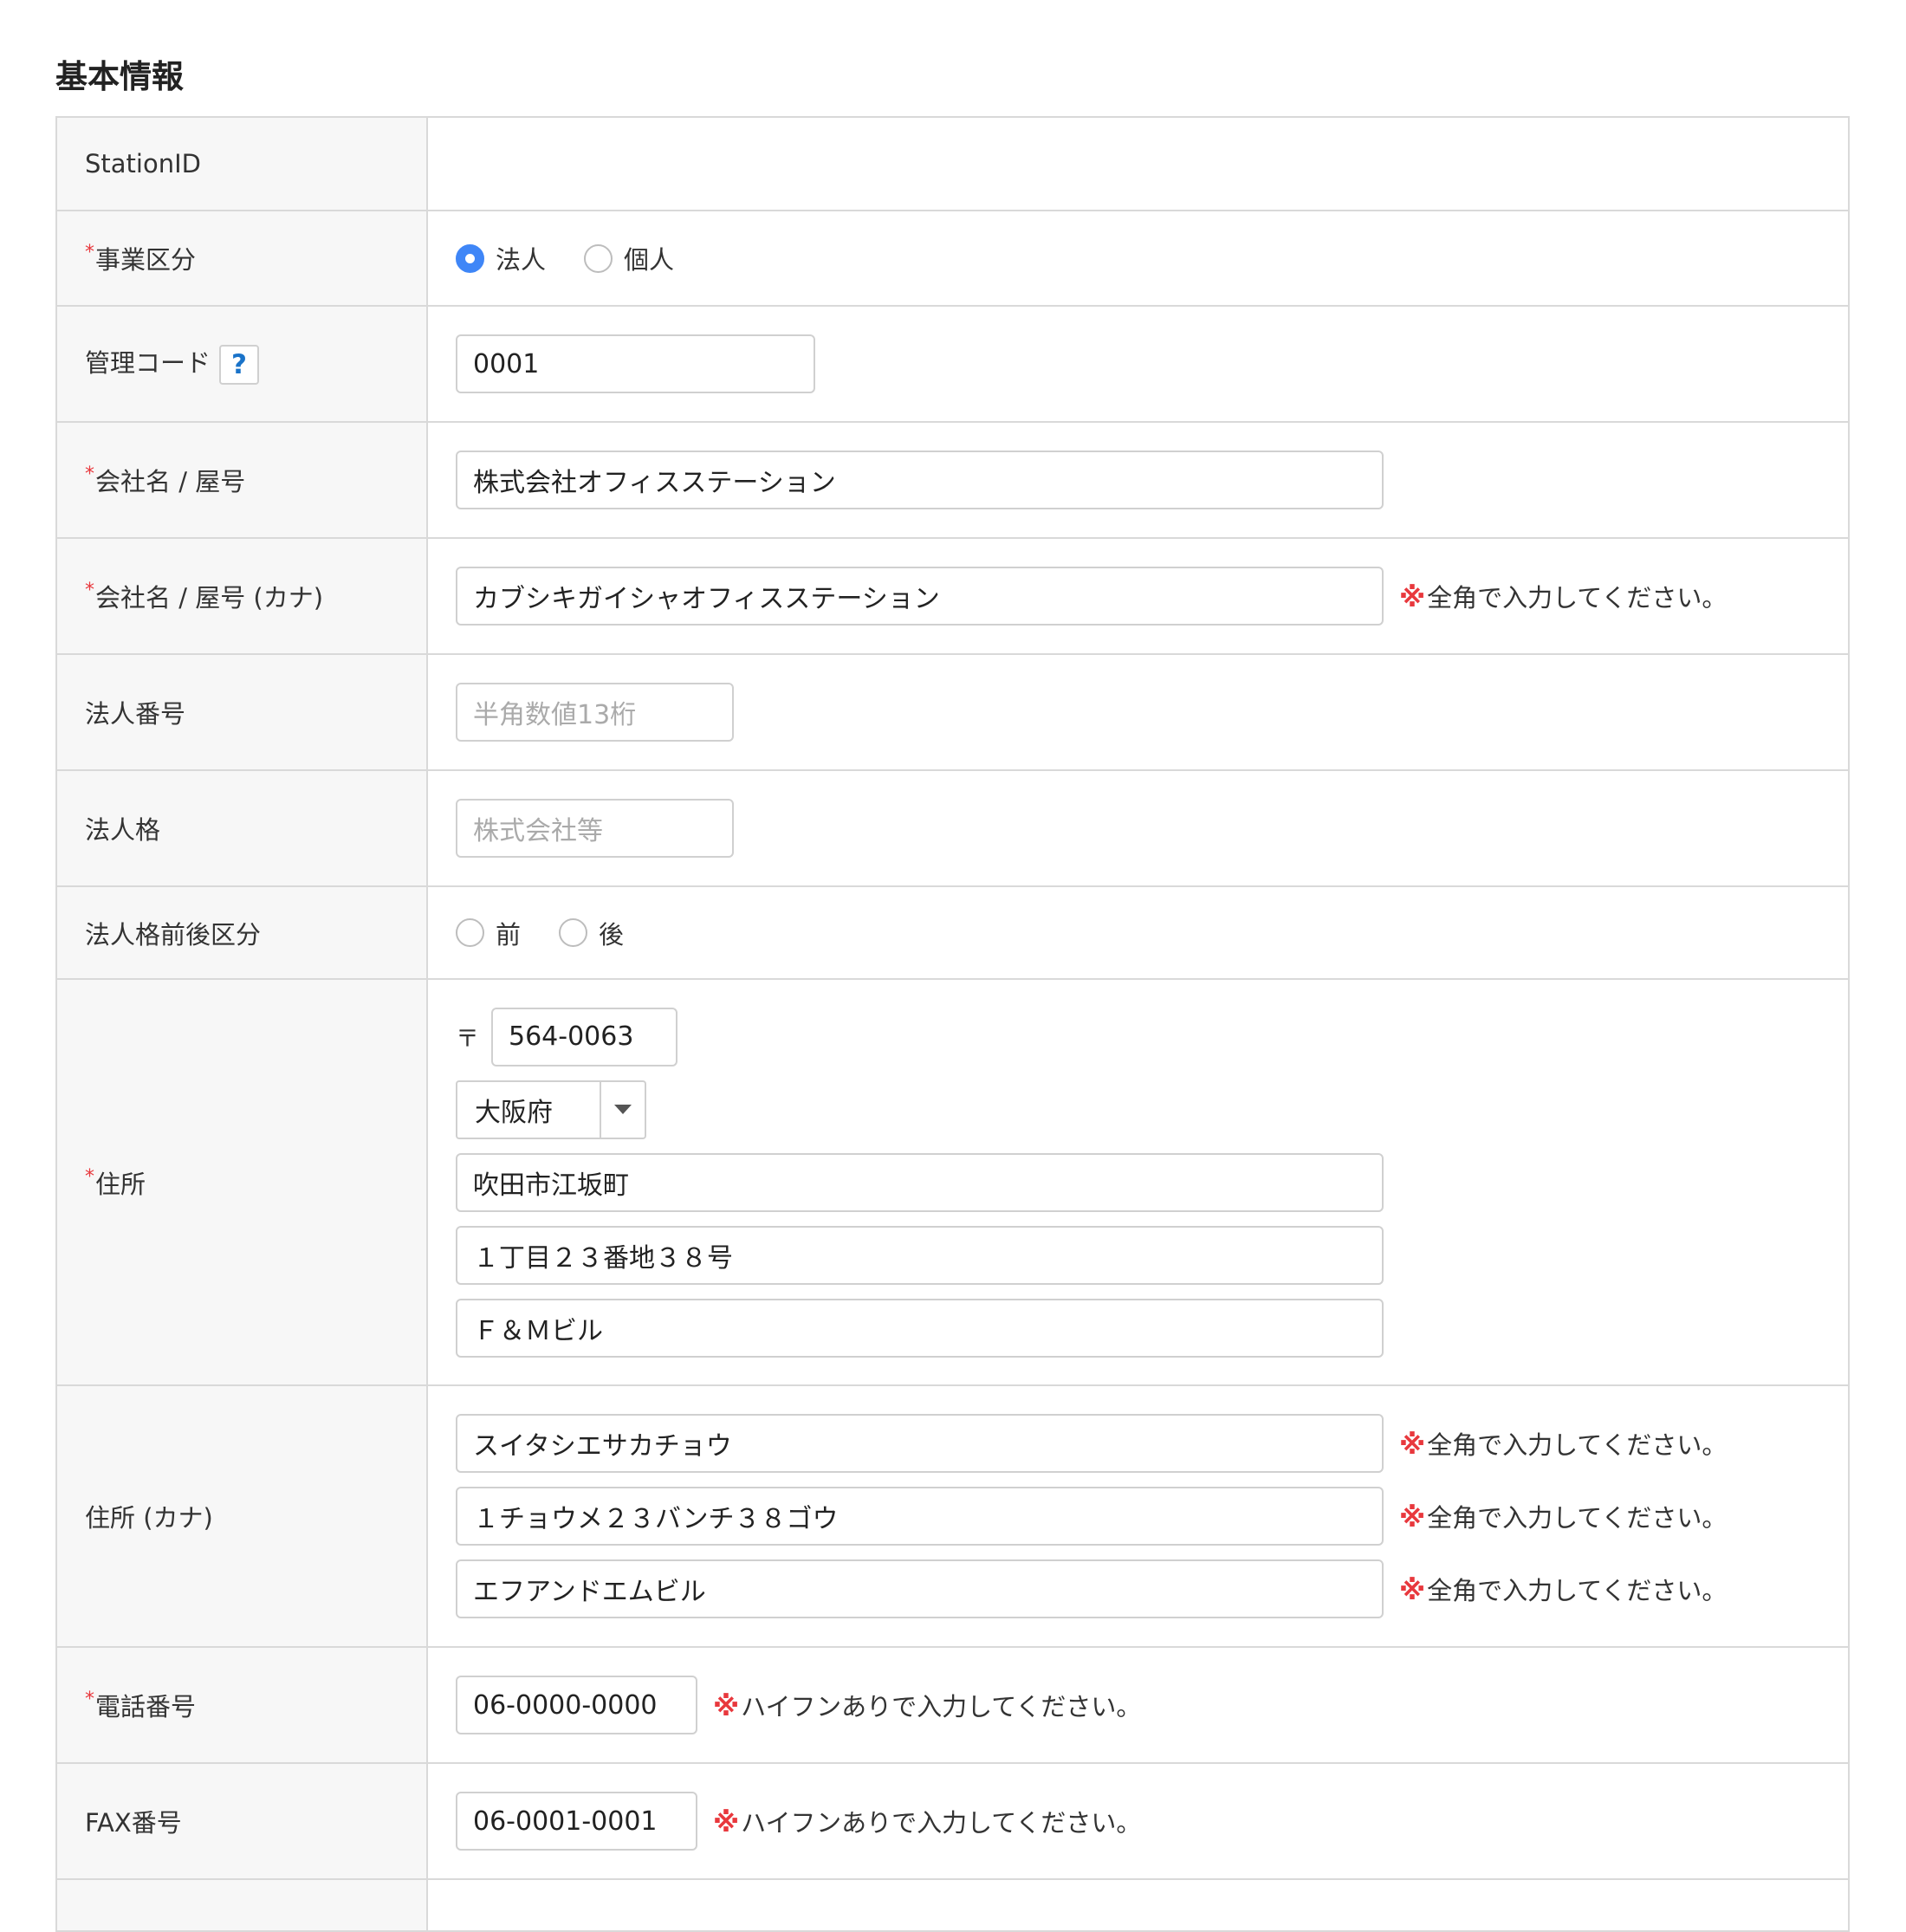 This screenshot has height=1932, width=1906. I want to click on row-corporate-type: 法人格 株式会社等, so click(952, 828).